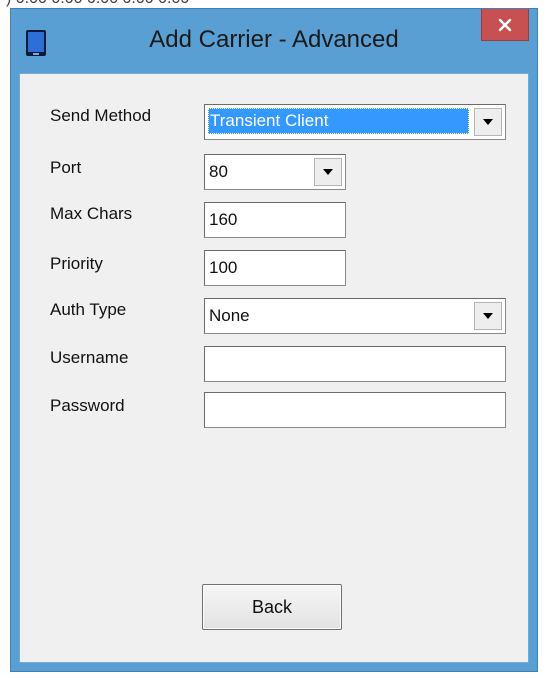 Image resolution: width=554 pixels, height=679 pixels. Describe the element at coordinates (66, 167) in the screenshot. I see `port-label: Port` at that location.